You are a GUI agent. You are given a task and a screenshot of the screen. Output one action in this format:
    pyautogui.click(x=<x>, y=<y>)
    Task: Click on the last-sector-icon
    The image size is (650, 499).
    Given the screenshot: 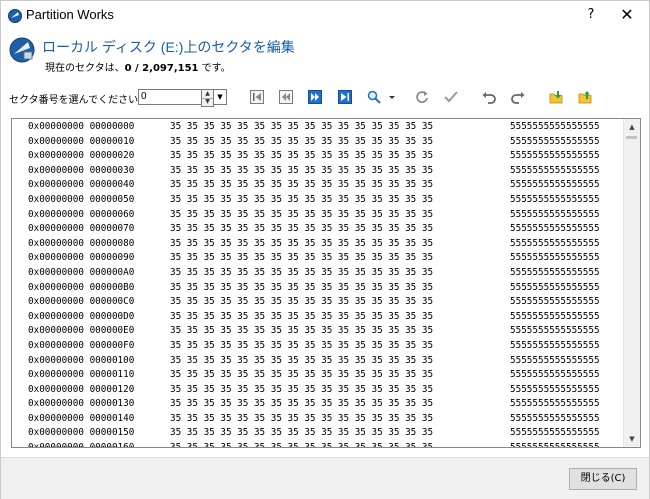 What is the action you would take?
    pyautogui.click(x=345, y=97)
    